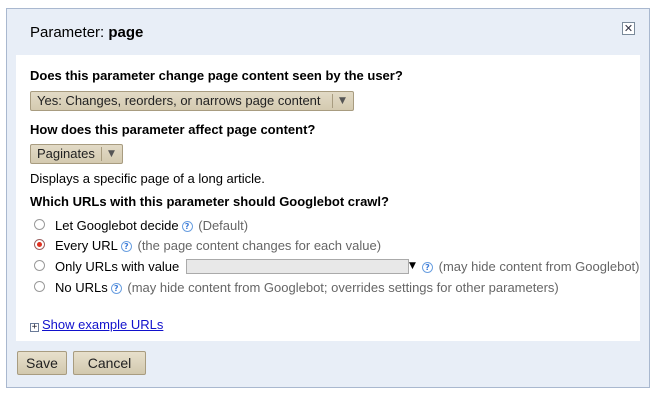  I want to click on radio-only-value, so click(39, 265).